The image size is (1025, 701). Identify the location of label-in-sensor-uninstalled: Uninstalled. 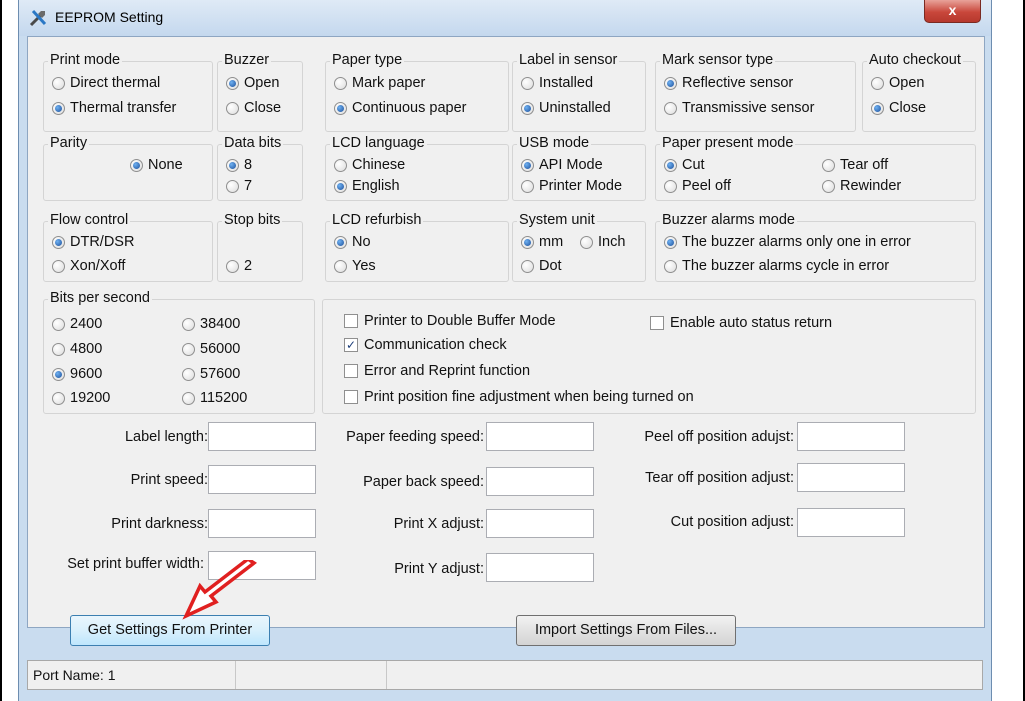
(566, 108).